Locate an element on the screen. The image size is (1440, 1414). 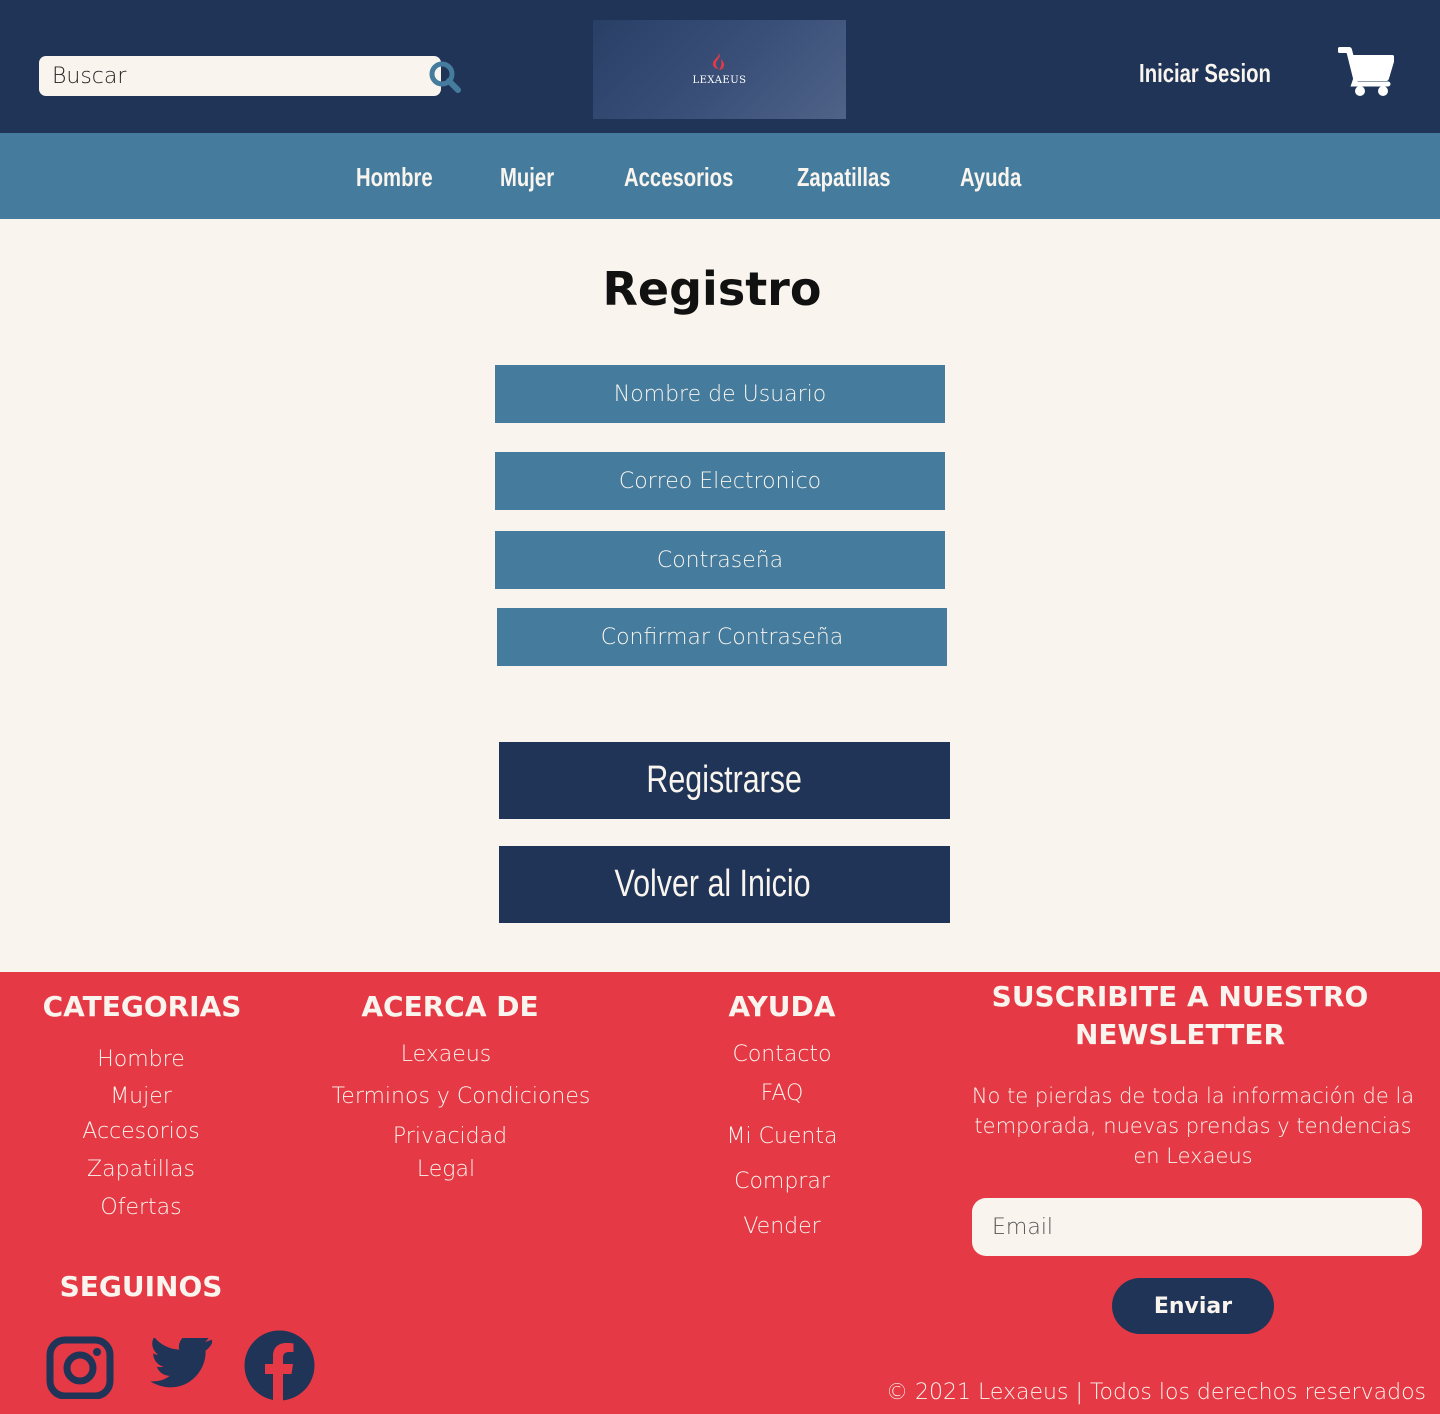
newsletter-title-line1: SUSCRIBITE A NUESTRO is located at coordinates (1180, 996).